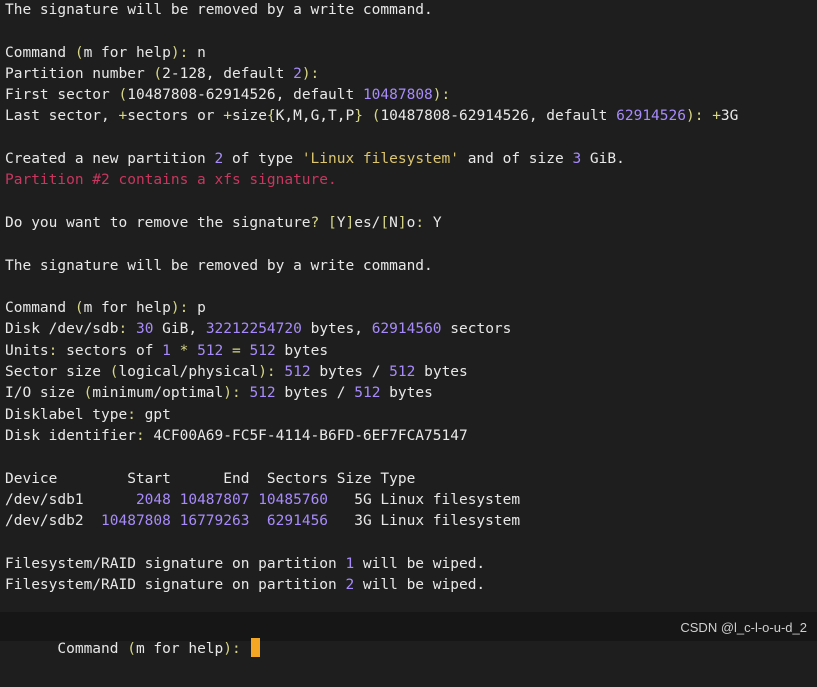 The width and height of the screenshot is (817, 687). I want to click on line-text: 62914560, so click(406, 329).